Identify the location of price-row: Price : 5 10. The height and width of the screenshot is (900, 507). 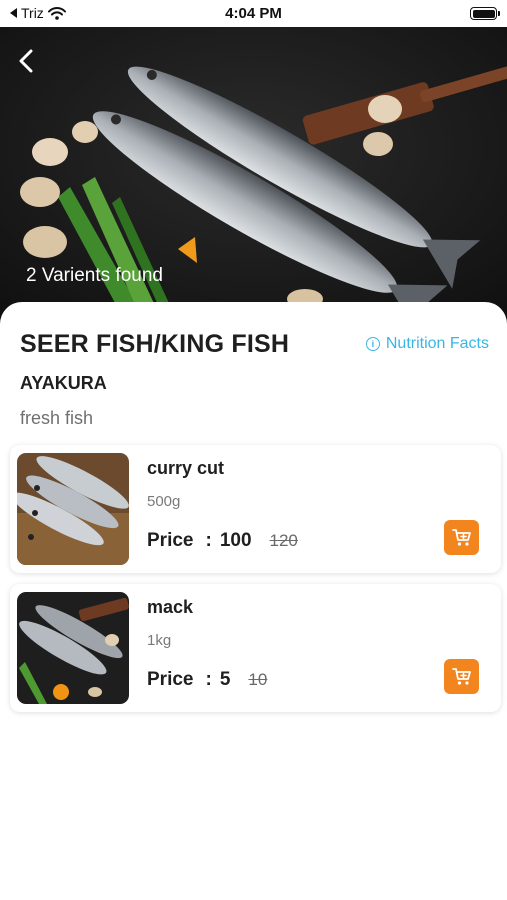
(207, 680).